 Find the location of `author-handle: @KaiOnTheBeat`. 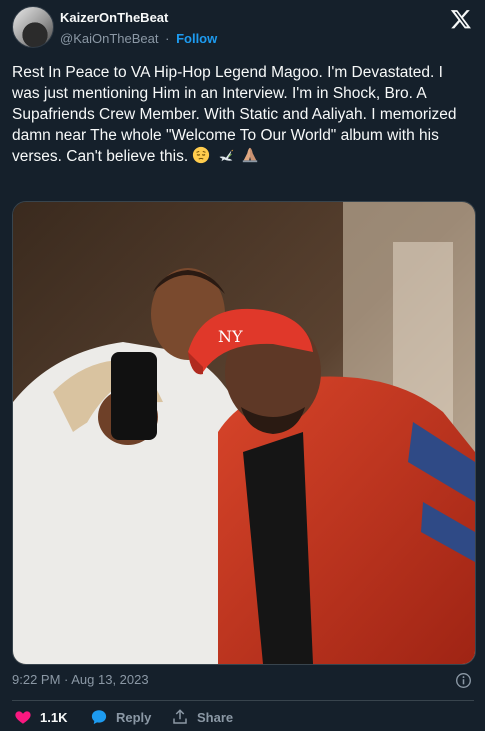

author-handle: @KaiOnTheBeat is located at coordinates (109, 38).